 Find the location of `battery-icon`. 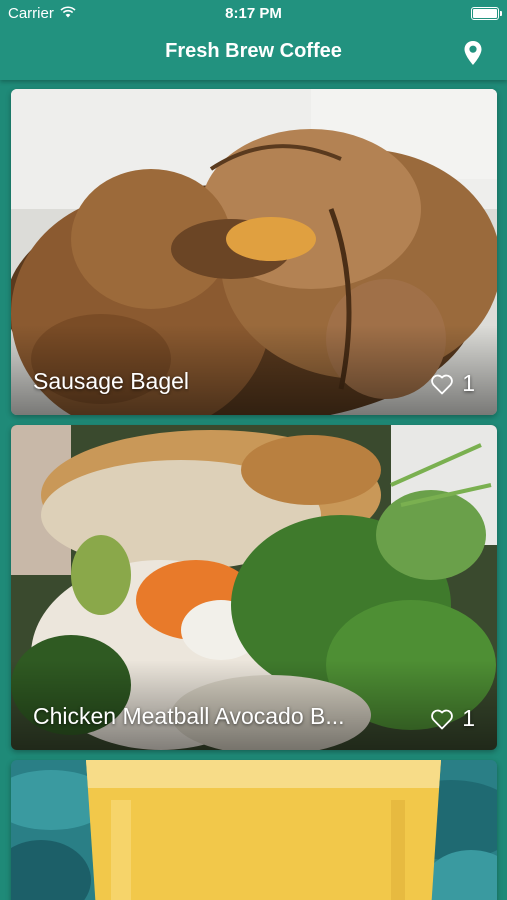

battery-icon is located at coordinates (486, 13).